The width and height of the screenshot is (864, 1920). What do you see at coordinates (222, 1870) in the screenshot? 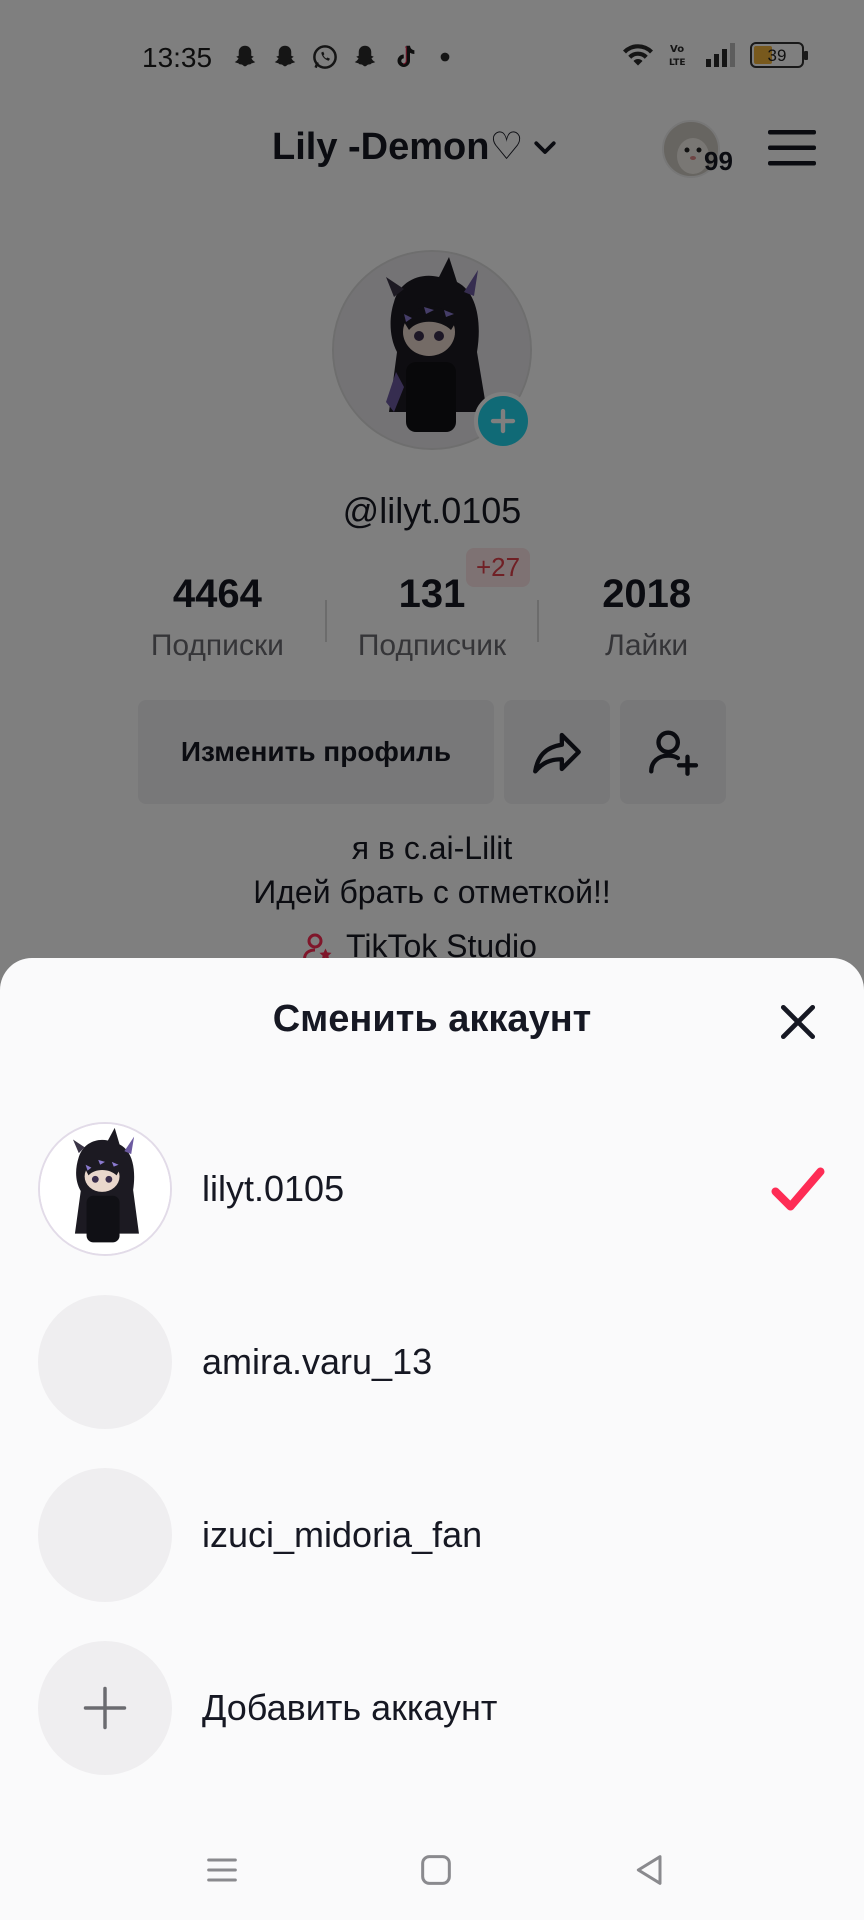
I see `recent-apps-icon` at bounding box center [222, 1870].